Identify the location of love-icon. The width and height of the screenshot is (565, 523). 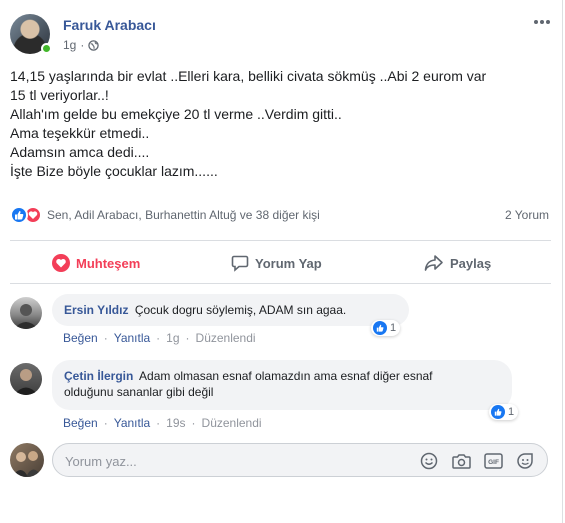
(61, 263).